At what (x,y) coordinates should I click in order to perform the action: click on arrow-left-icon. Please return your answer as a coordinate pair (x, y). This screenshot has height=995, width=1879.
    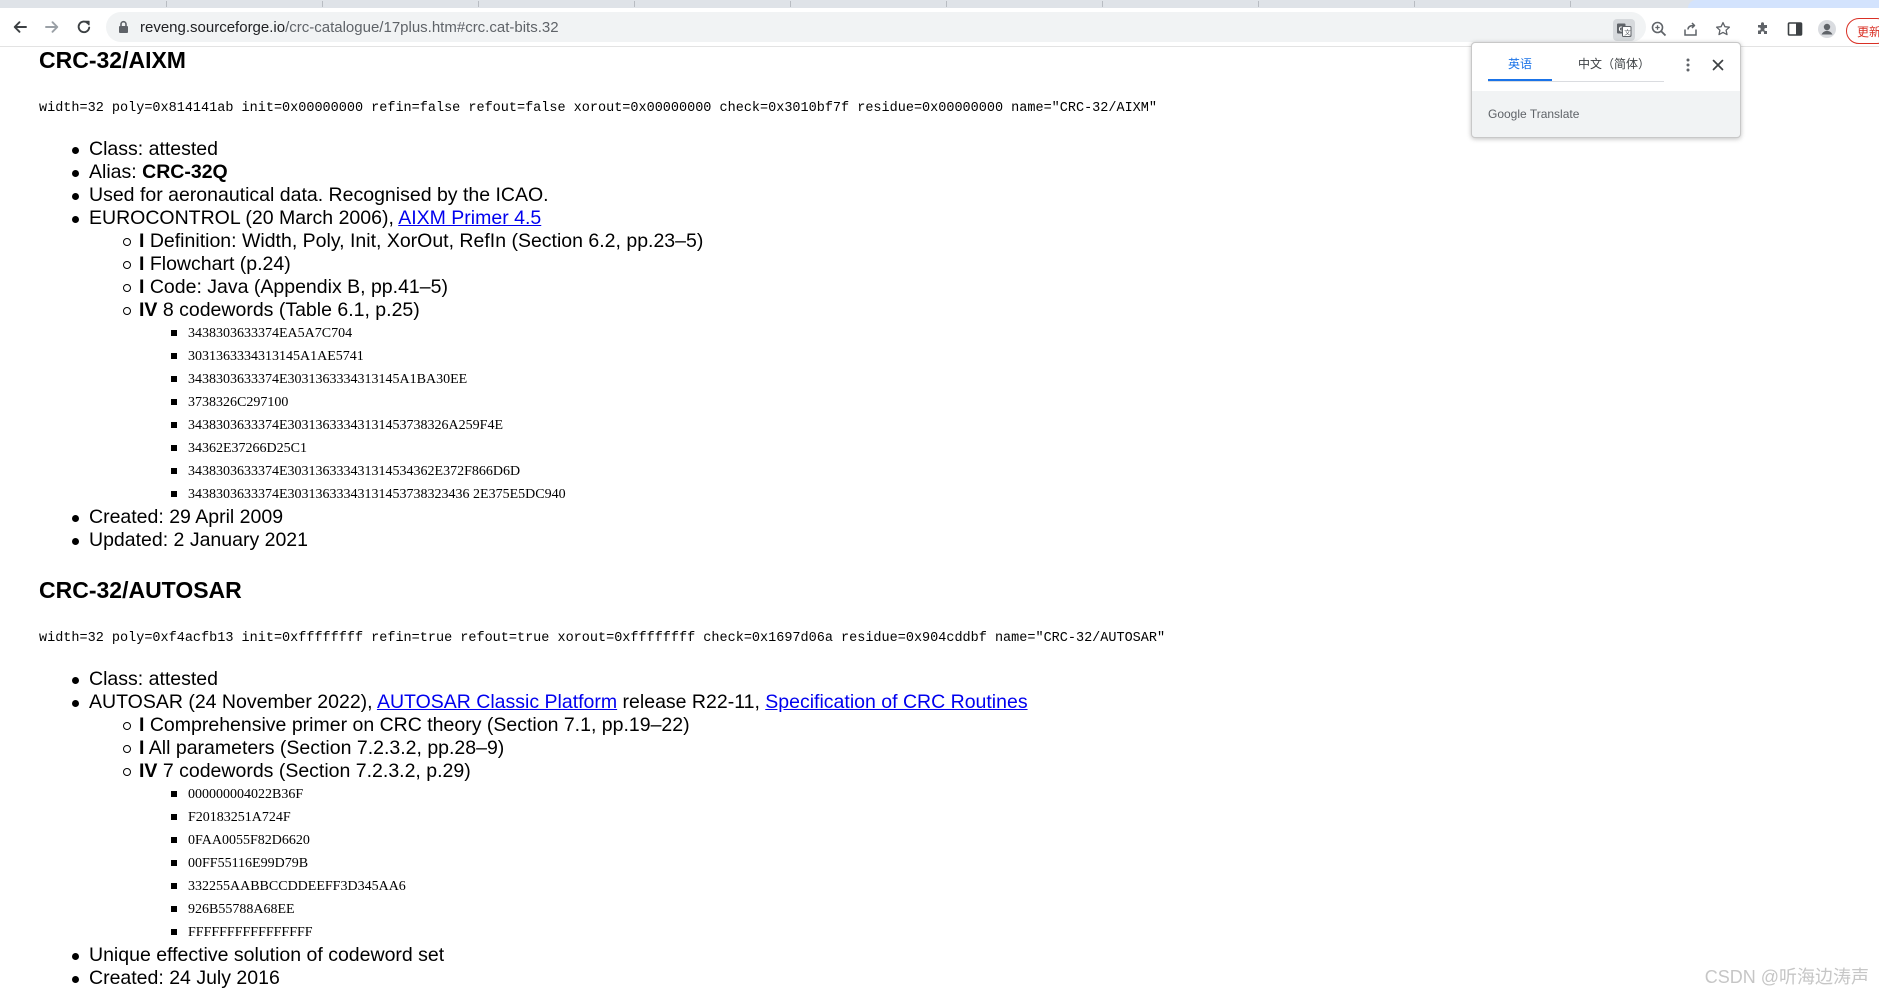
    Looking at the image, I should click on (20, 27).